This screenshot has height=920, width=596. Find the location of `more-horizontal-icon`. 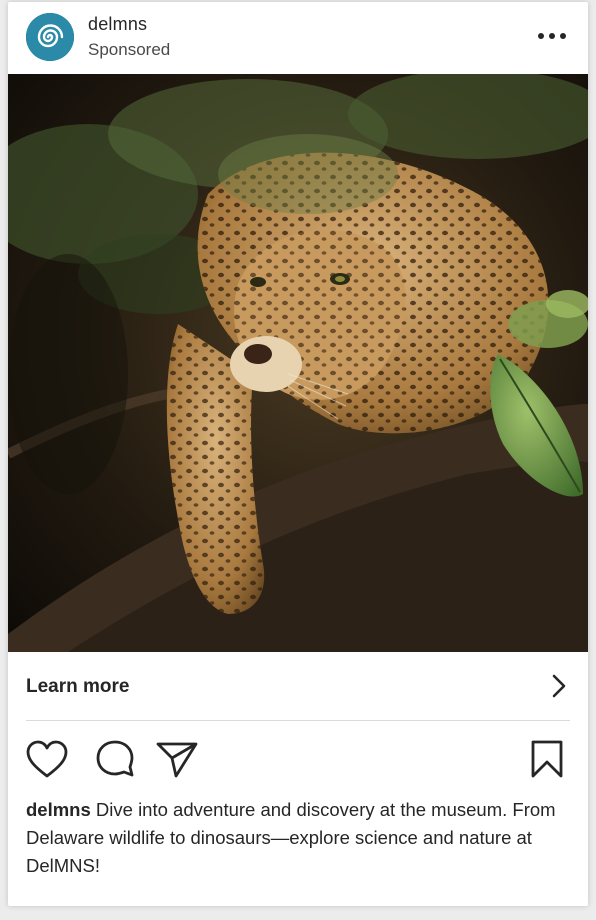

more-horizontal-icon is located at coordinates (552, 36).